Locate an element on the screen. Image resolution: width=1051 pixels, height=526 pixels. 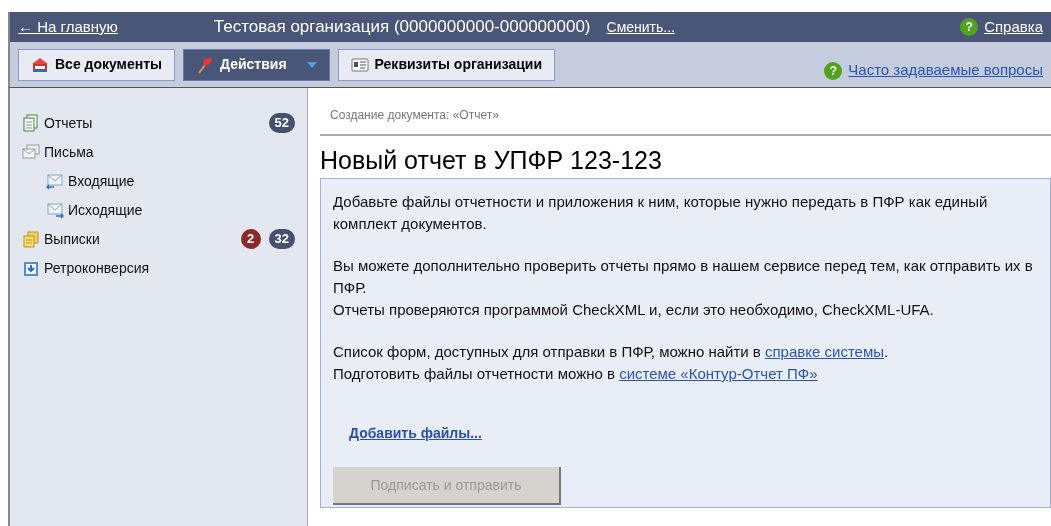
caret-icon is located at coordinates (311, 64).